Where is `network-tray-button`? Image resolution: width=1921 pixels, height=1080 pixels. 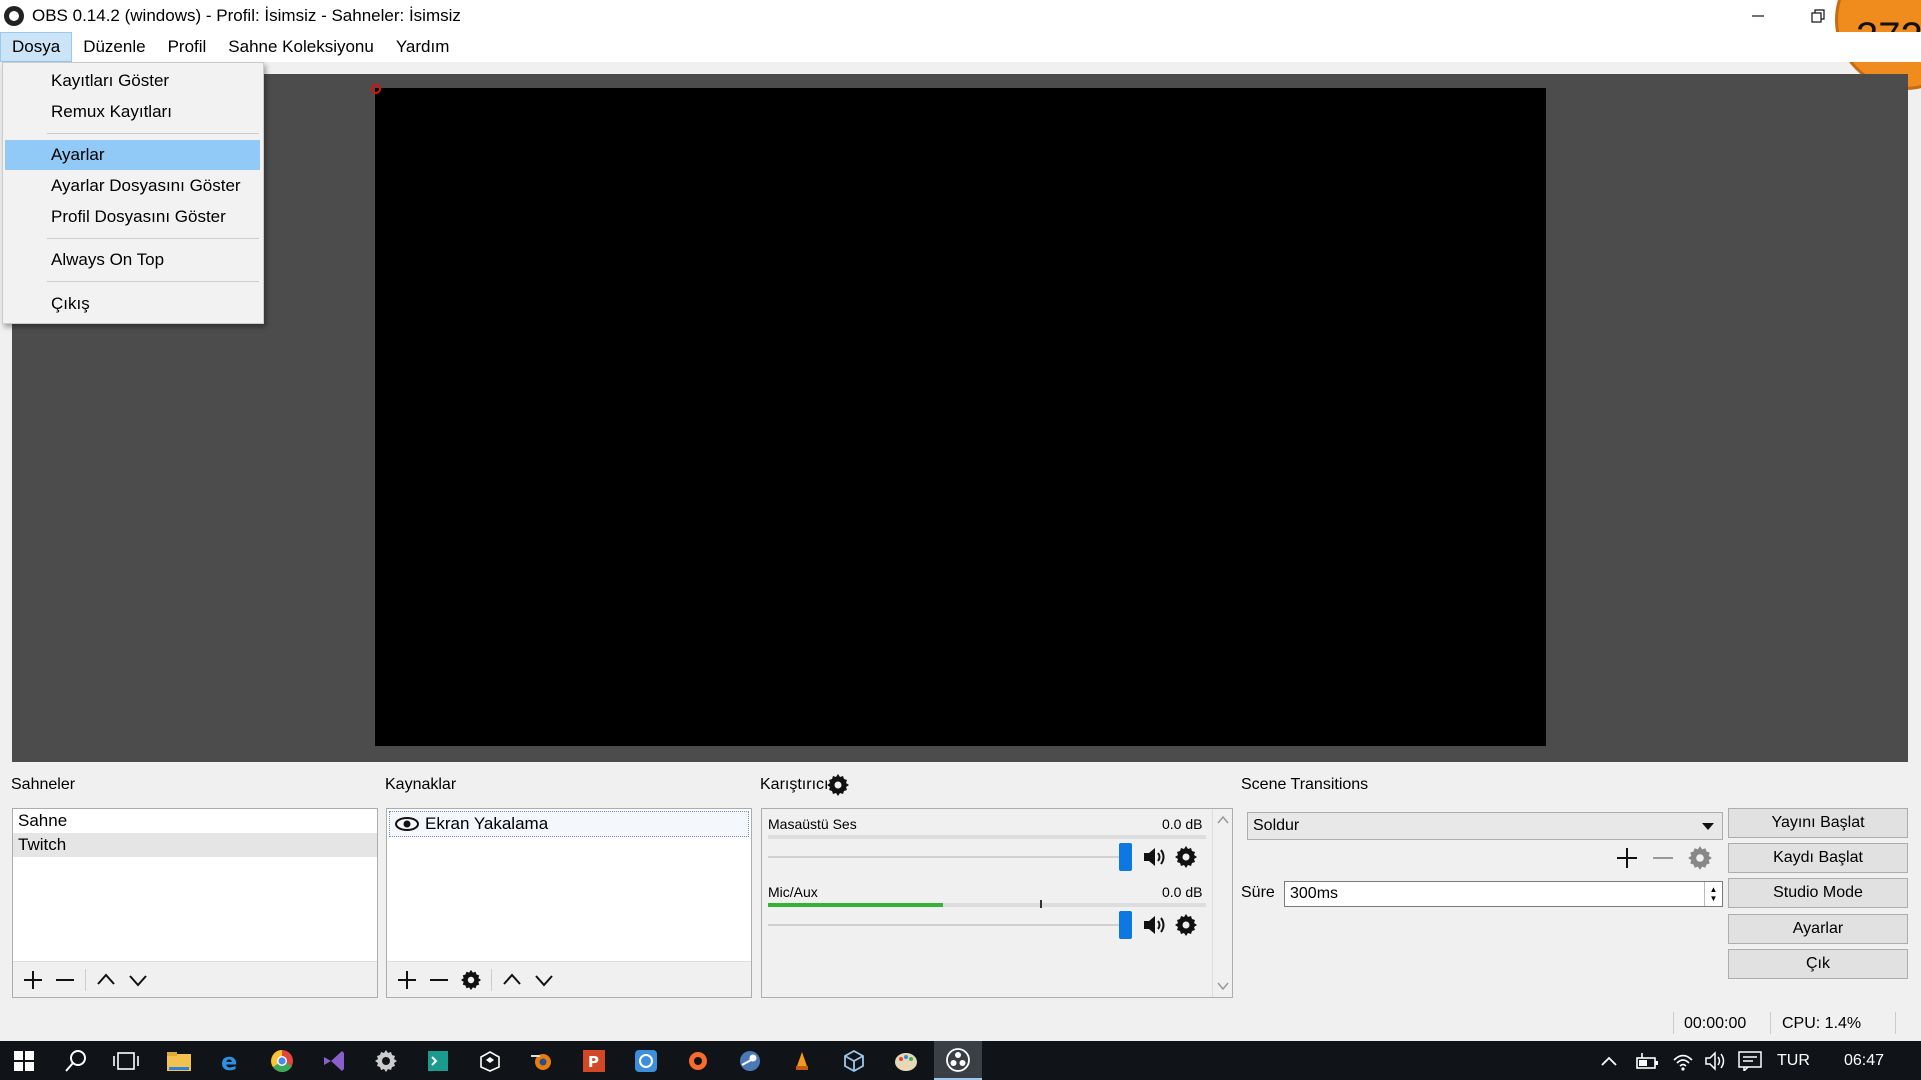
network-tray-button is located at coordinates (1683, 1060).